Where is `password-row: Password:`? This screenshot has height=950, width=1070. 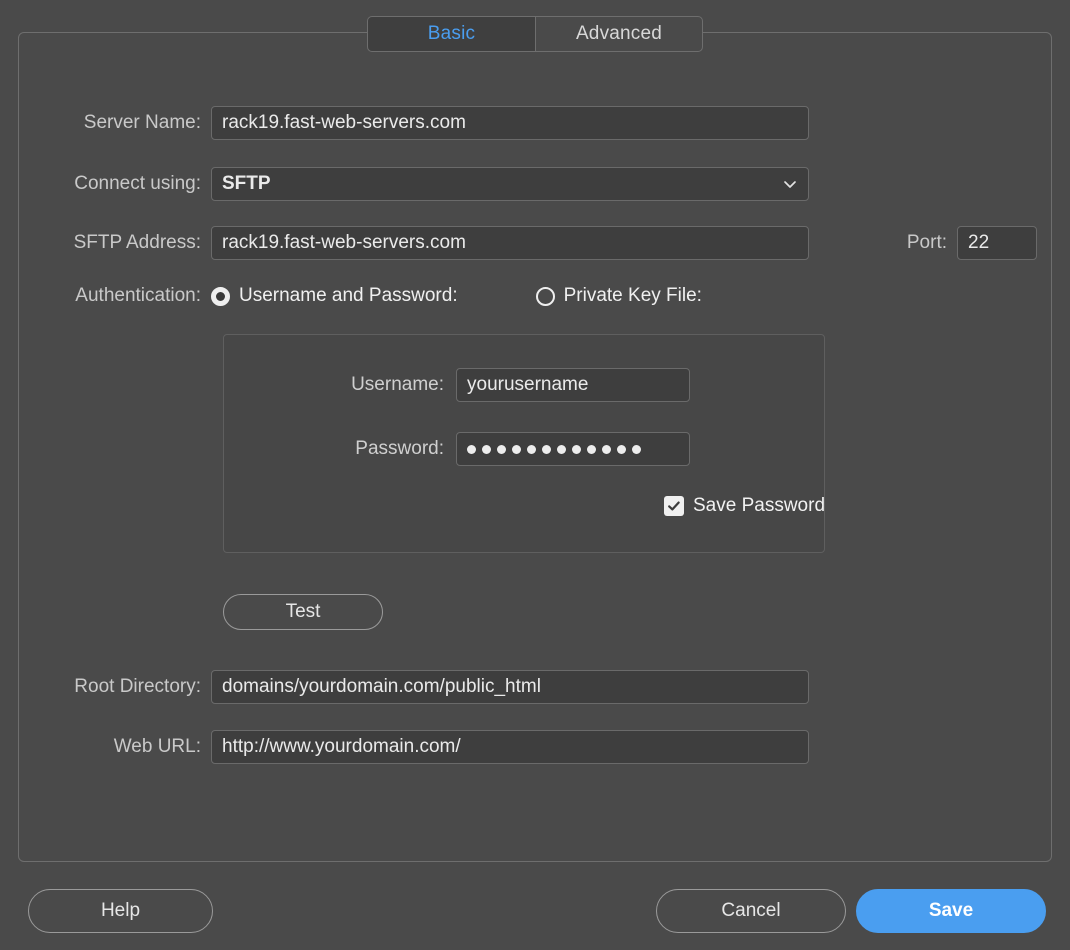 password-row: Password: is located at coordinates (493, 449).